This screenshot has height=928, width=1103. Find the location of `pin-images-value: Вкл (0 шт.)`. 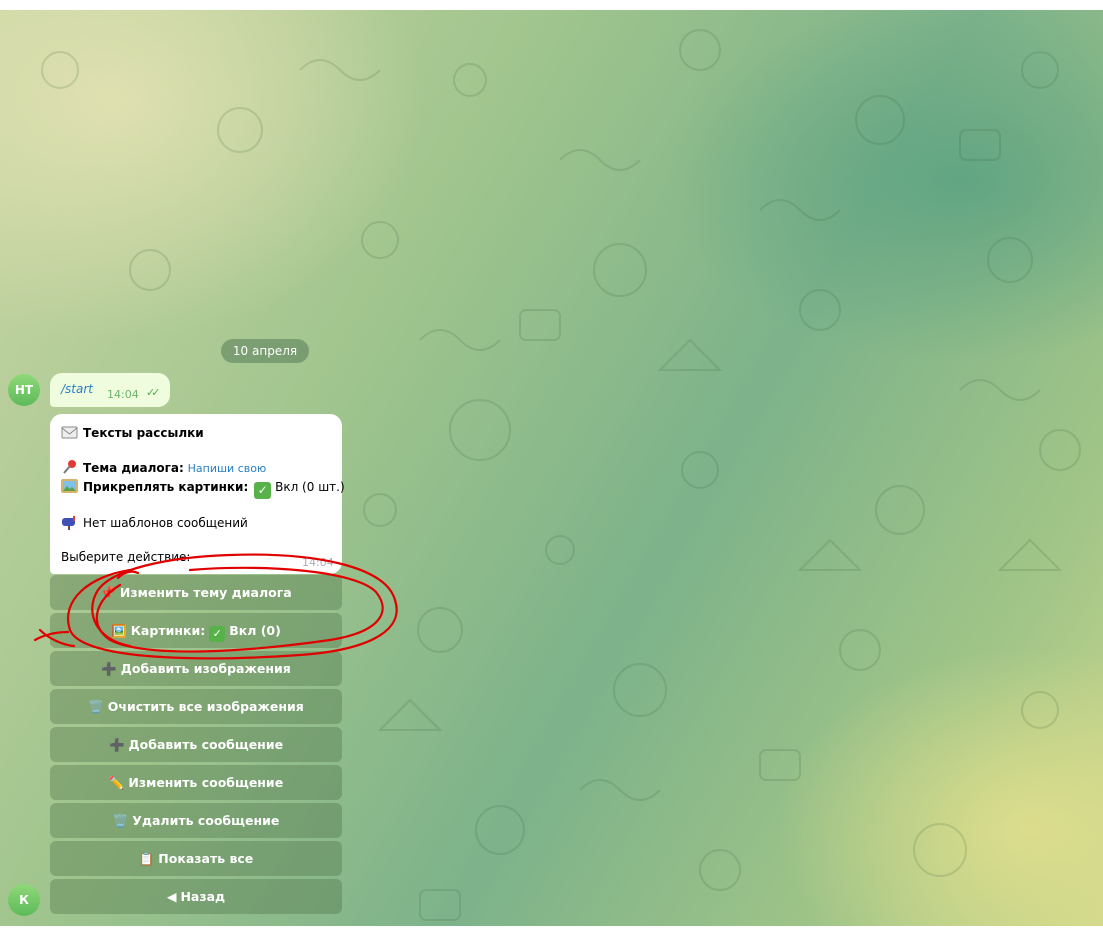

pin-images-value: Вкл (0 шт.) is located at coordinates (310, 487).